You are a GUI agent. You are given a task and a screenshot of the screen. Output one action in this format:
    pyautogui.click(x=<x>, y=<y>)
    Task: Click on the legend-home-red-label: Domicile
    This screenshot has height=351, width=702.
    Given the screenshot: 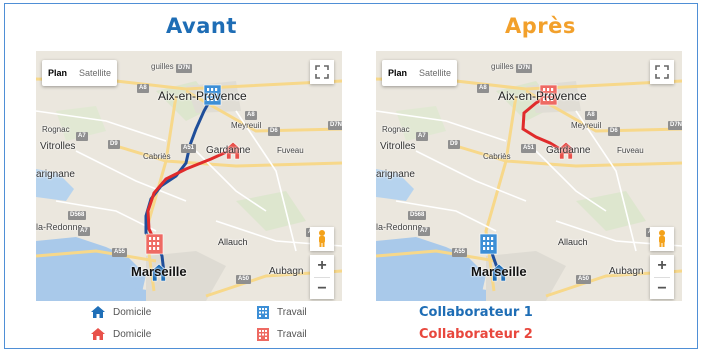 What is the action you would take?
    pyautogui.click(x=132, y=334)
    